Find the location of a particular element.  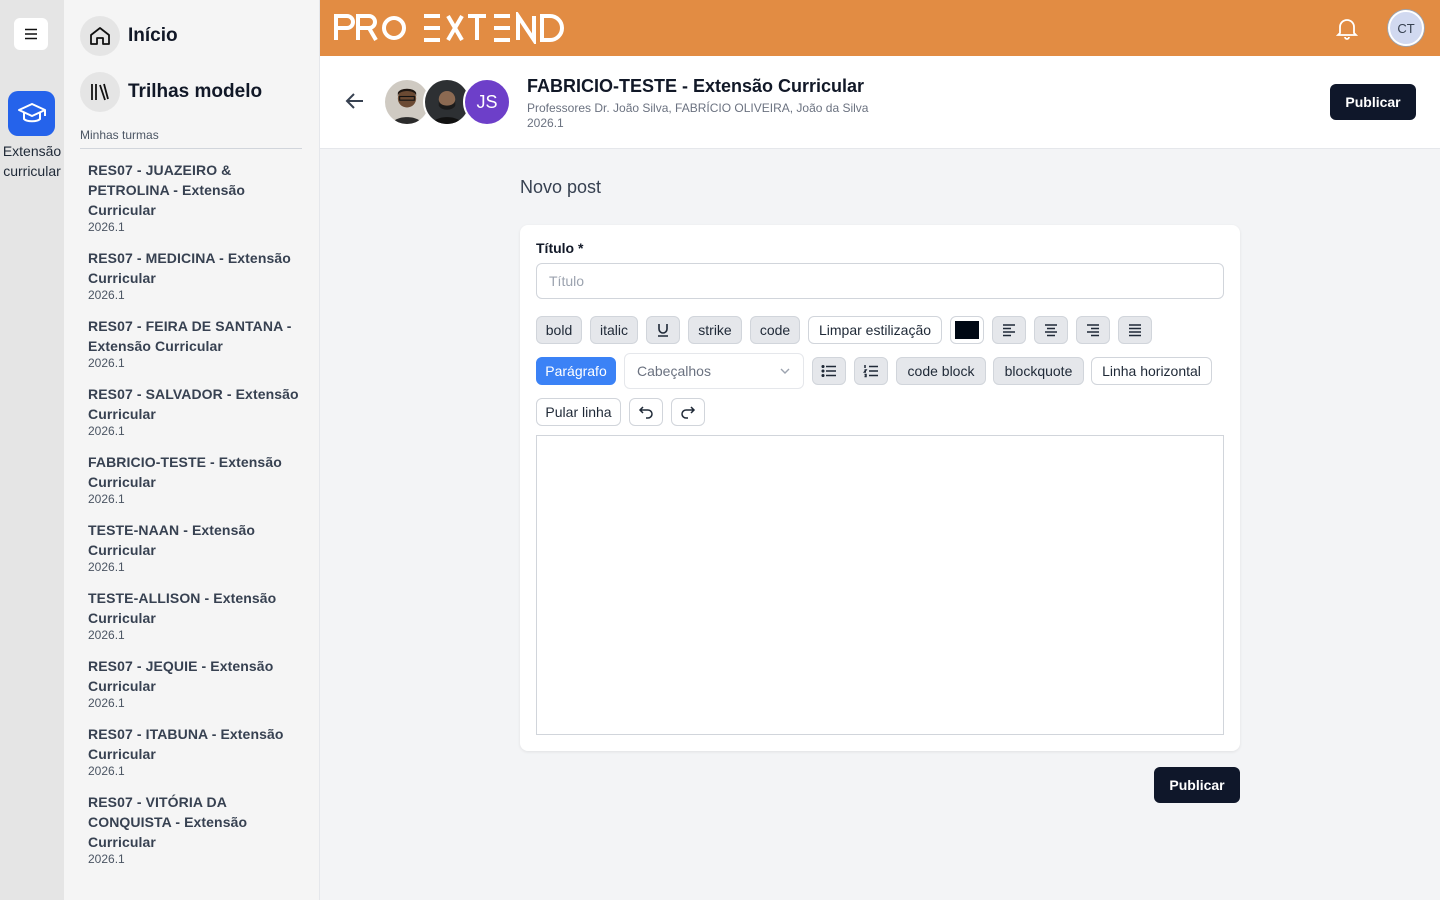

title-label: Título * is located at coordinates (560, 248).